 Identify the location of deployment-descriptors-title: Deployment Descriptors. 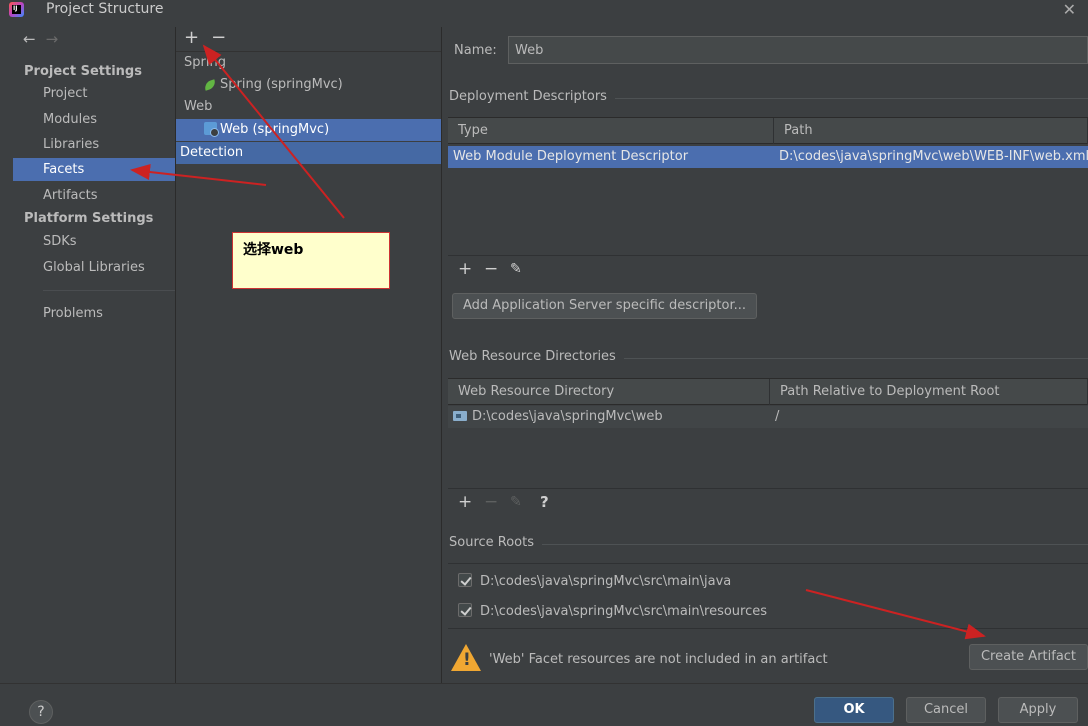
(532, 96).